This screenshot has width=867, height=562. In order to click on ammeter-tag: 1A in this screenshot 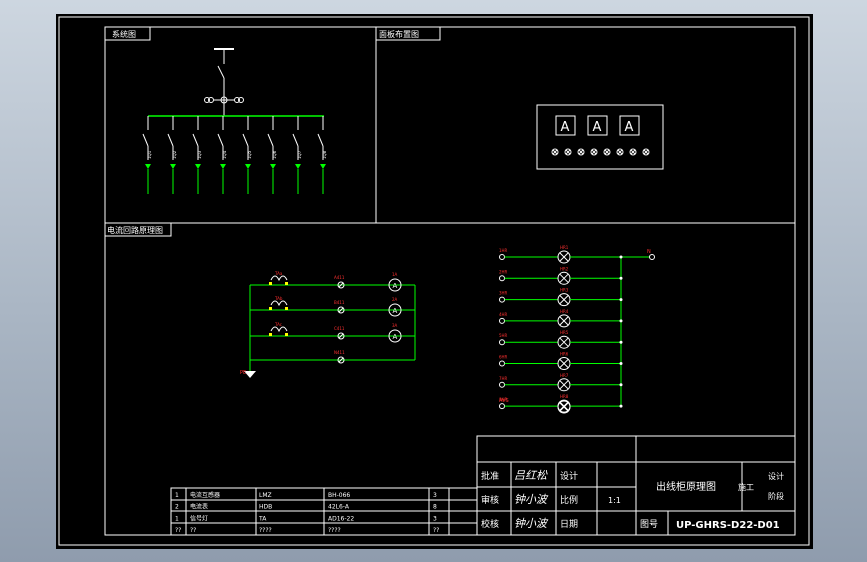, I will do `click(395, 274)`.